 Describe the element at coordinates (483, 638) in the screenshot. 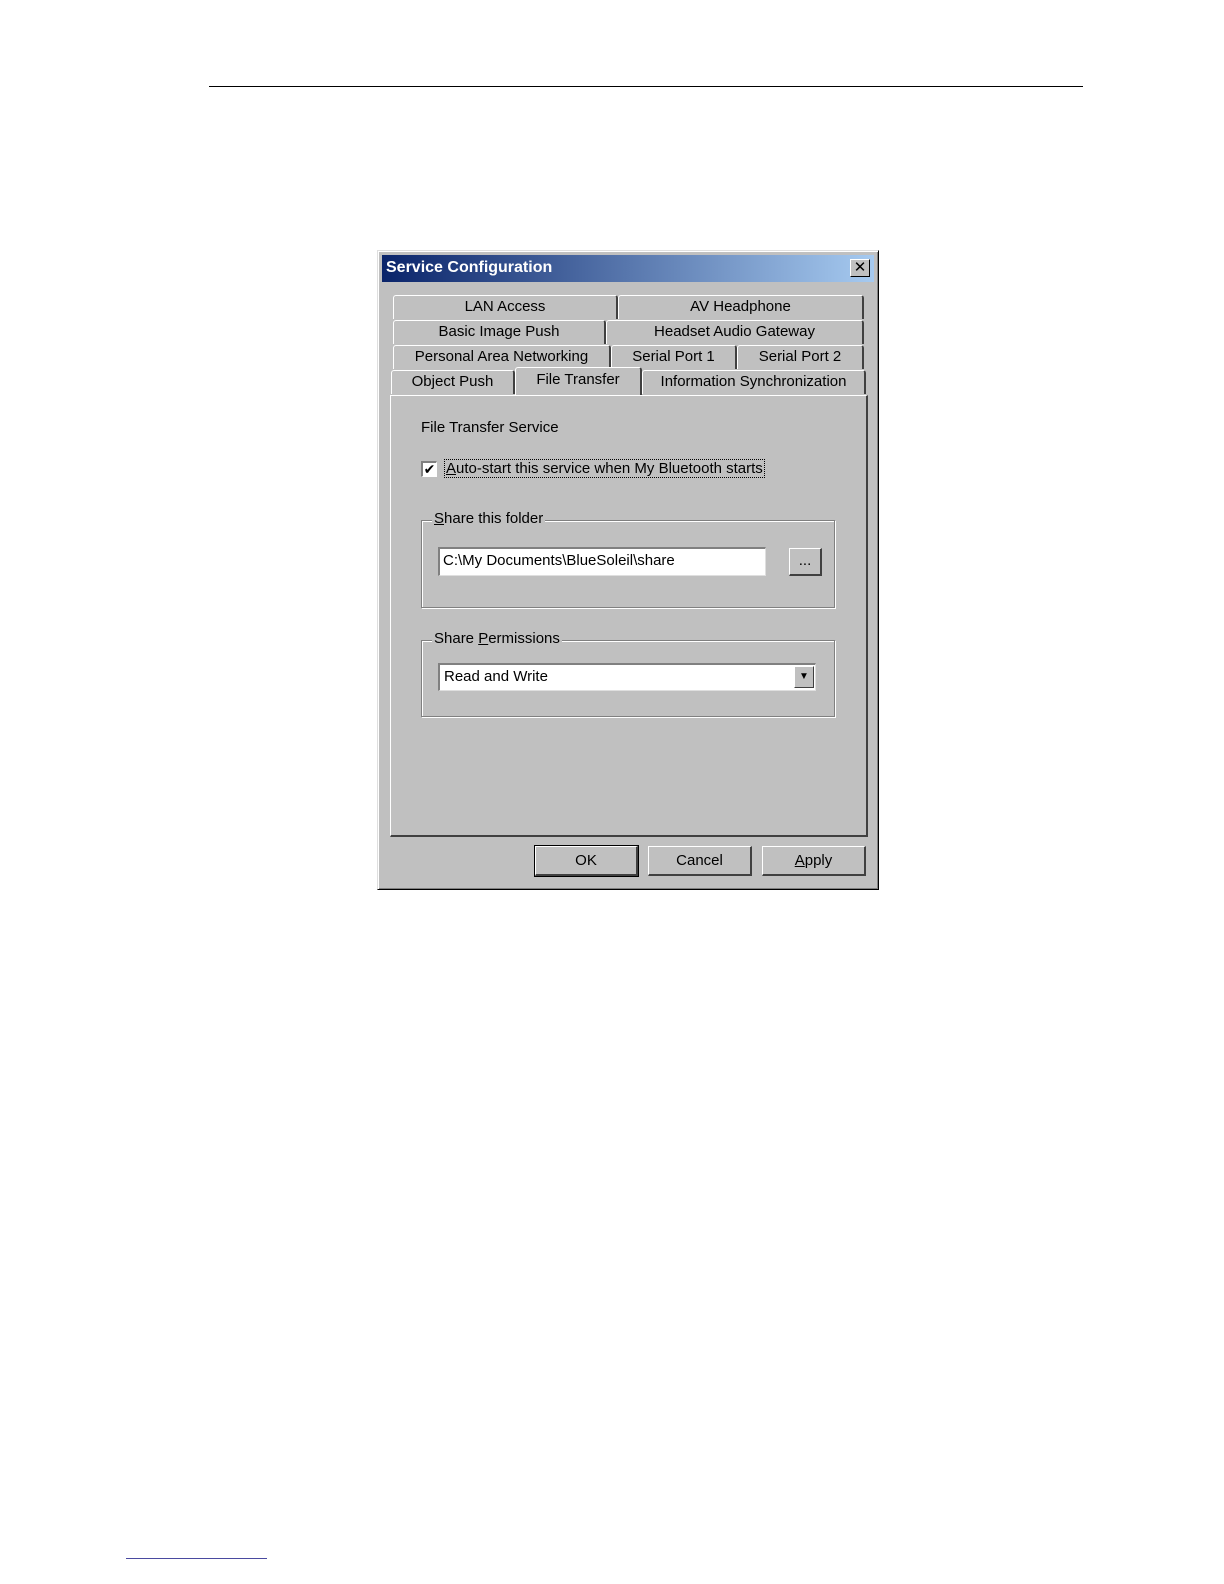

I see `share-permissions-label-mnemonic: P` at that location.